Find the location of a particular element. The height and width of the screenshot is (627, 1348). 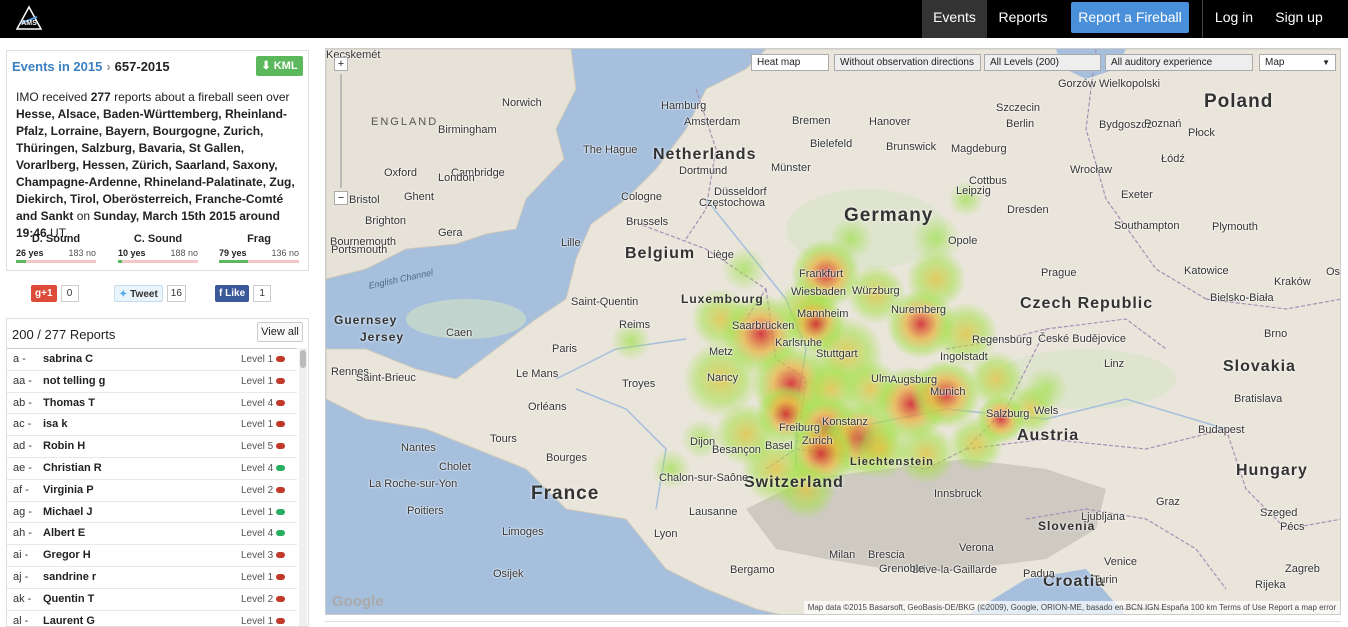

reporter-name: isa k is located at coordinates (55, 424).